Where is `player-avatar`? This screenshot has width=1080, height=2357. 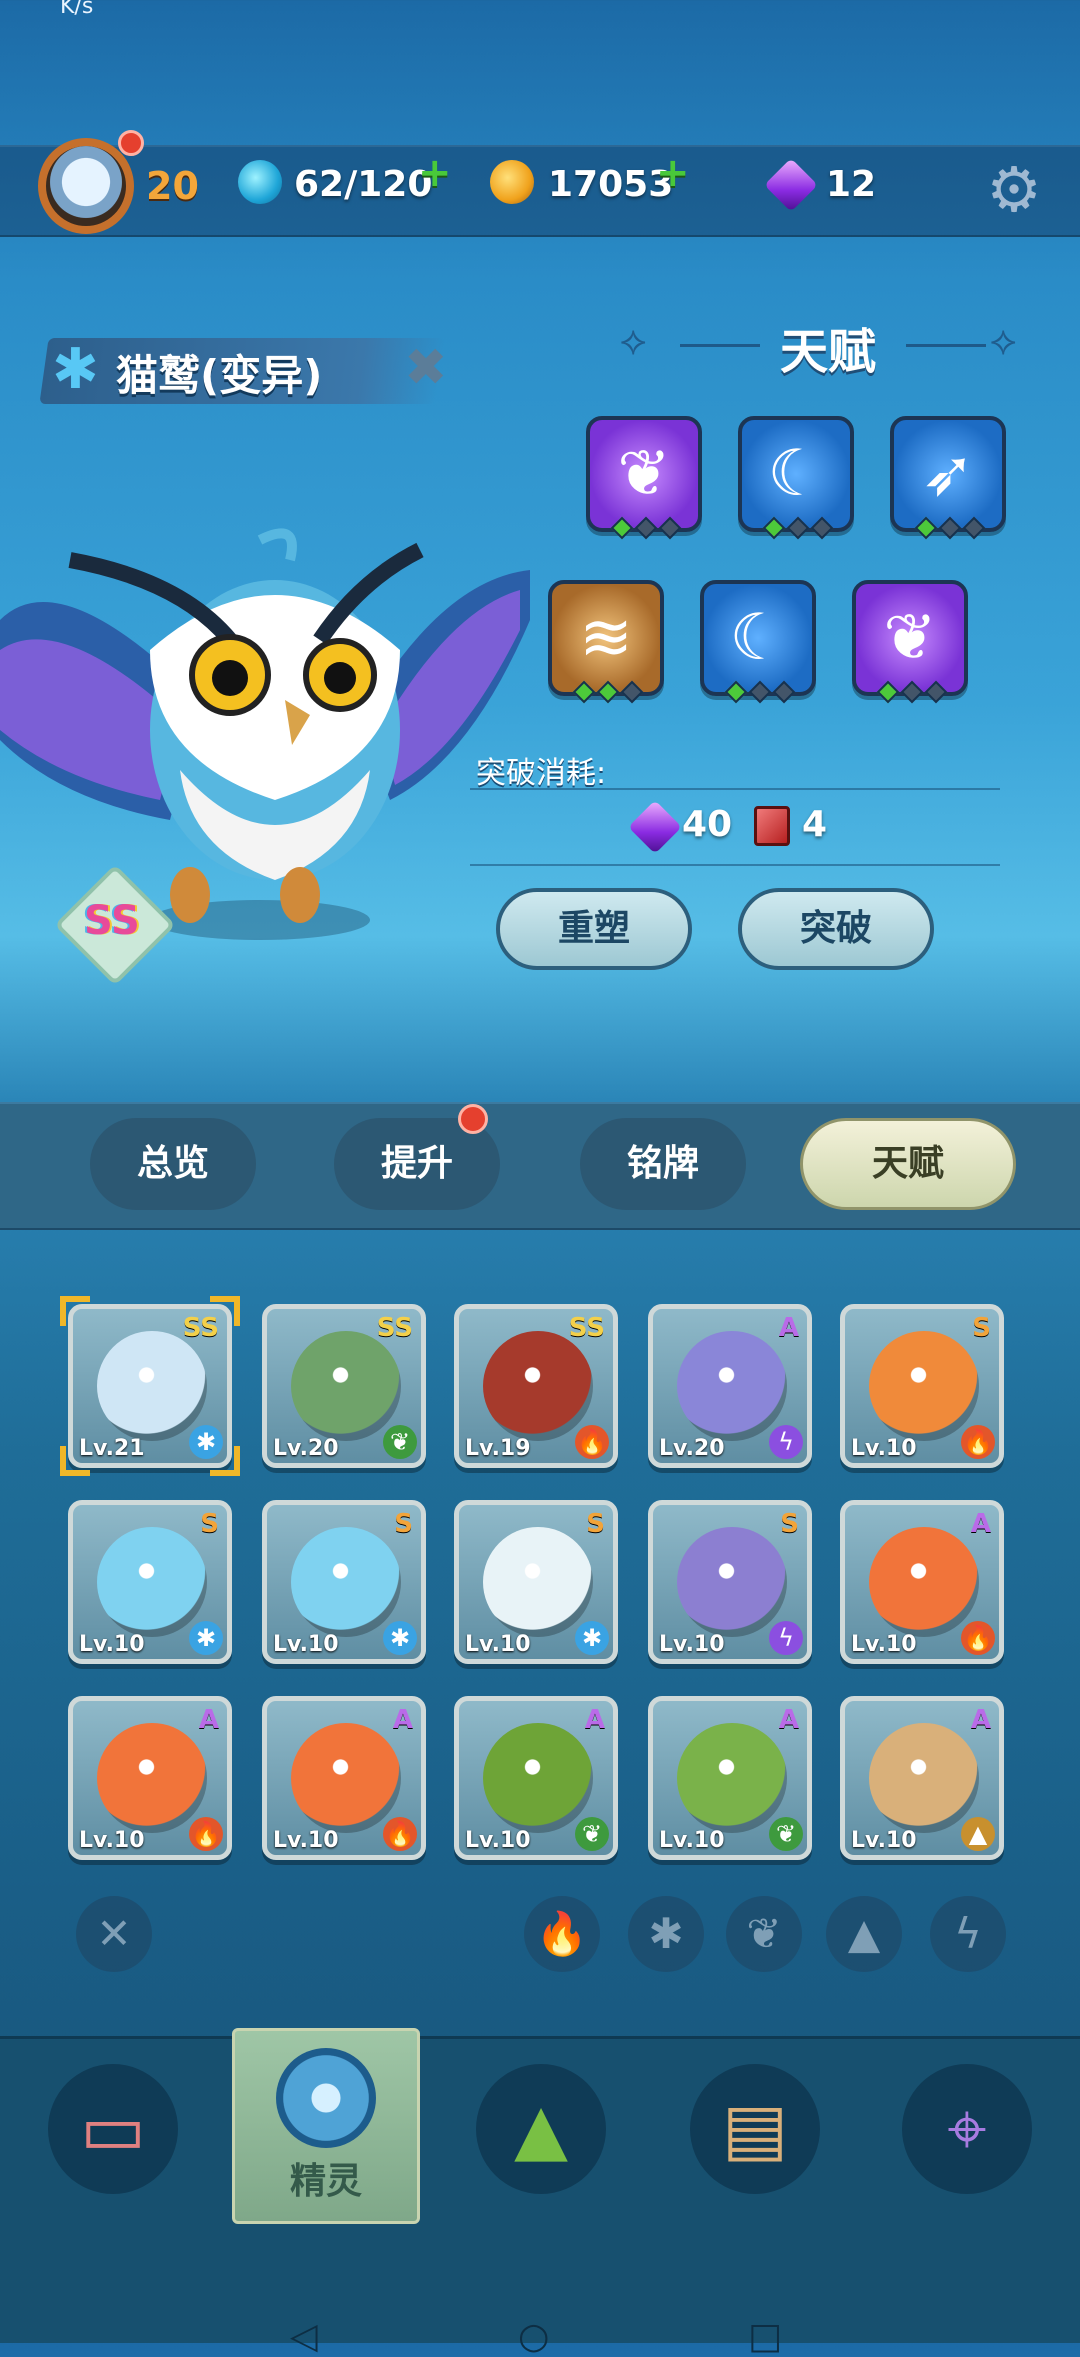
player-avatar is located at coordinates (86, 186).